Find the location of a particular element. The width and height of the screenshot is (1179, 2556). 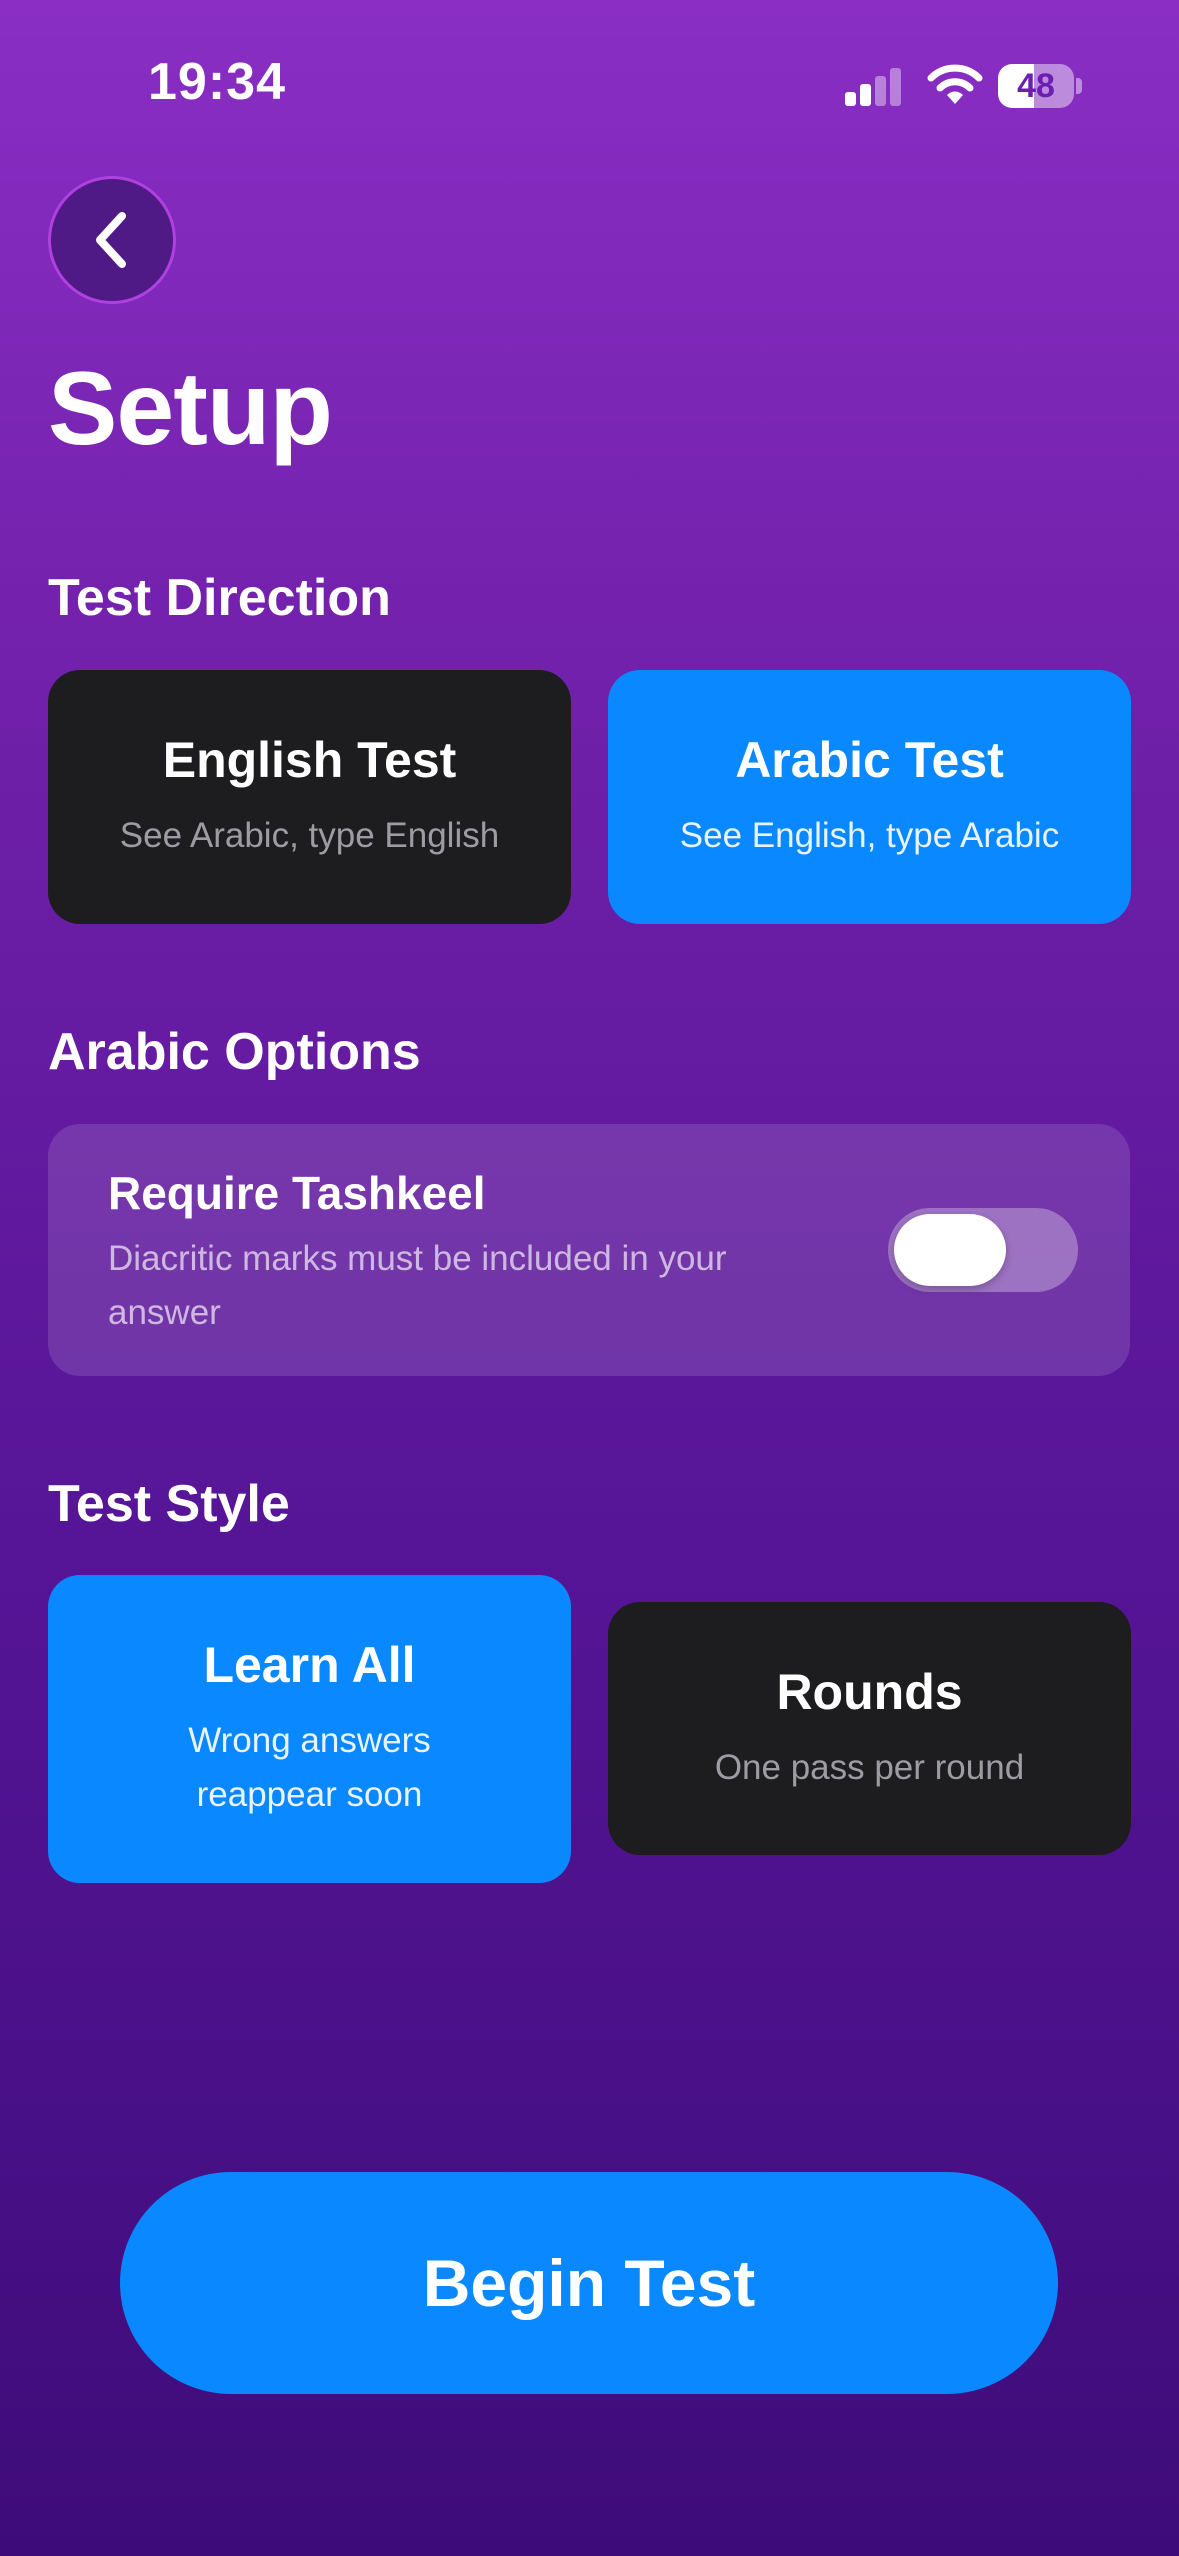

cellular-signal-icon is located at coordinates (873, 87).